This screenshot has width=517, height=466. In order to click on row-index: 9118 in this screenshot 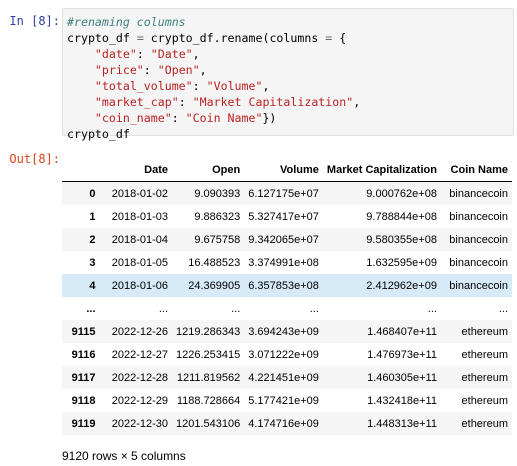, I will do `click(83, 400)`.